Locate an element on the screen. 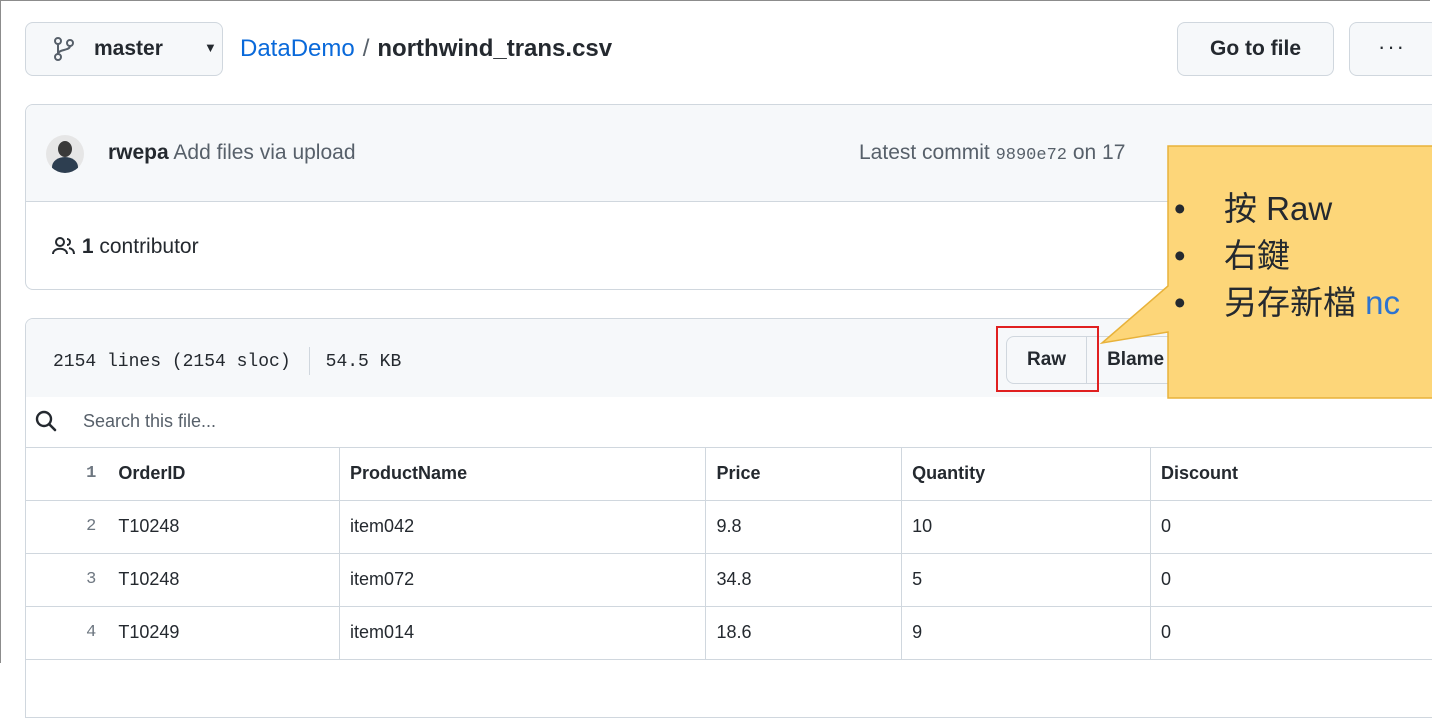 The image size is (1432, 718). table-row: 2 T10248 item042 9.8 10 0 is located at coordinates (729, 527).